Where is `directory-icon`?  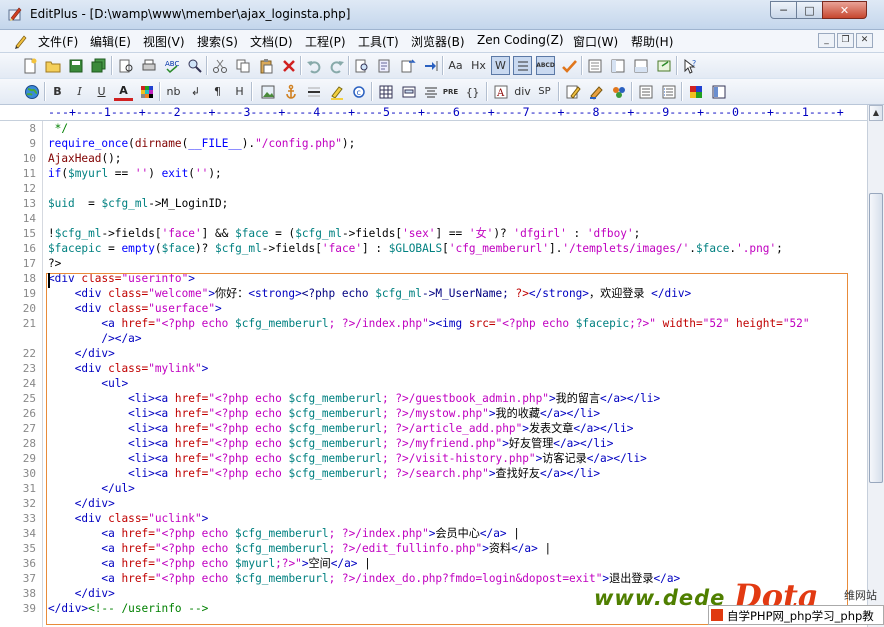
directory-icon is located at coordinates (617, 65).